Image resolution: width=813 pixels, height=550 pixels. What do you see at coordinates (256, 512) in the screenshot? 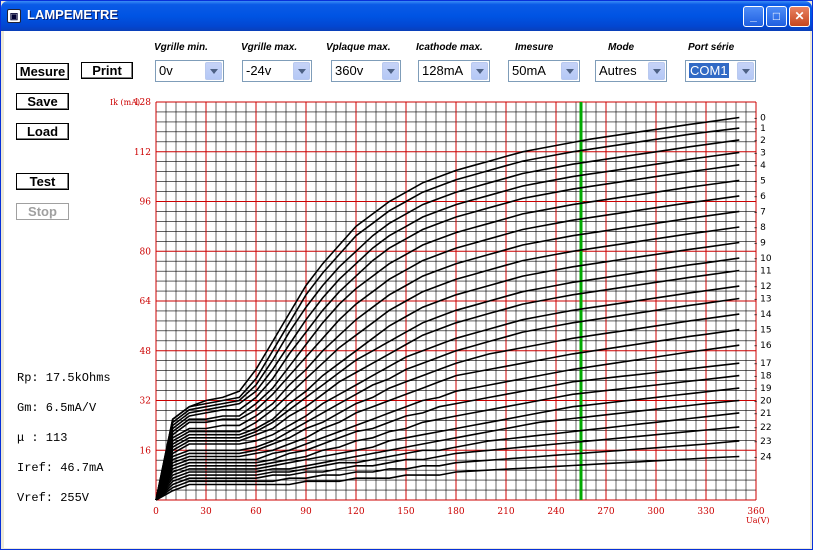
I see `x-tick-label: 60` at bounding box center [256, 512].